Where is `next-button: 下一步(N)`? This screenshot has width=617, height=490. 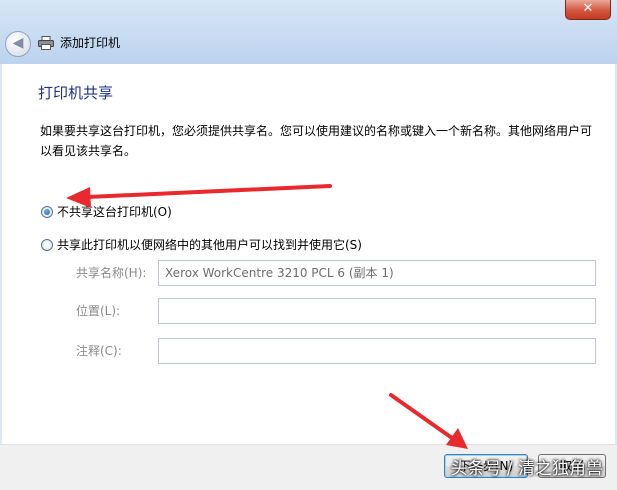
next-button: 下一步(N) is located at coordinates (486, 466).